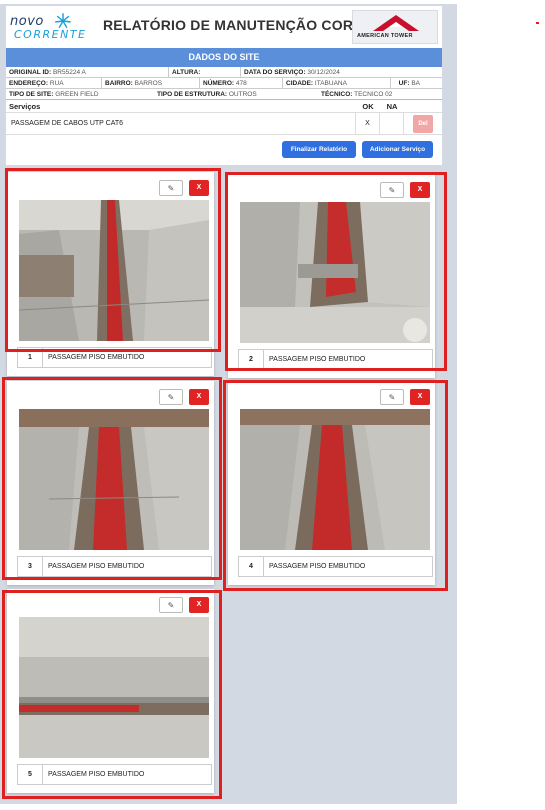 The height and width of the screenshot is (810, 545). What do you see at coordinates (224, 150) in the screenshot?
I see `action-buttons: Finalizar Relatório Adicionar Serviço` at bounding box center [224, 150].